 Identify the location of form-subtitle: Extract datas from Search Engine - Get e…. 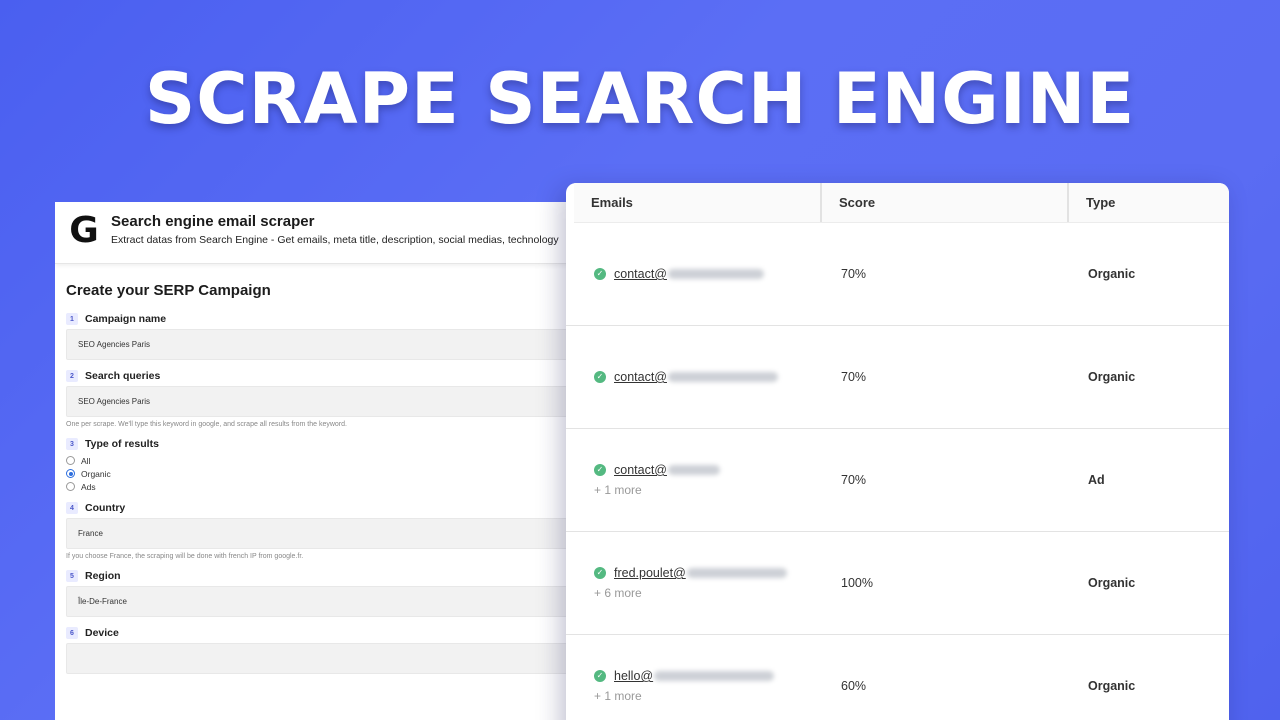
(335, 240).